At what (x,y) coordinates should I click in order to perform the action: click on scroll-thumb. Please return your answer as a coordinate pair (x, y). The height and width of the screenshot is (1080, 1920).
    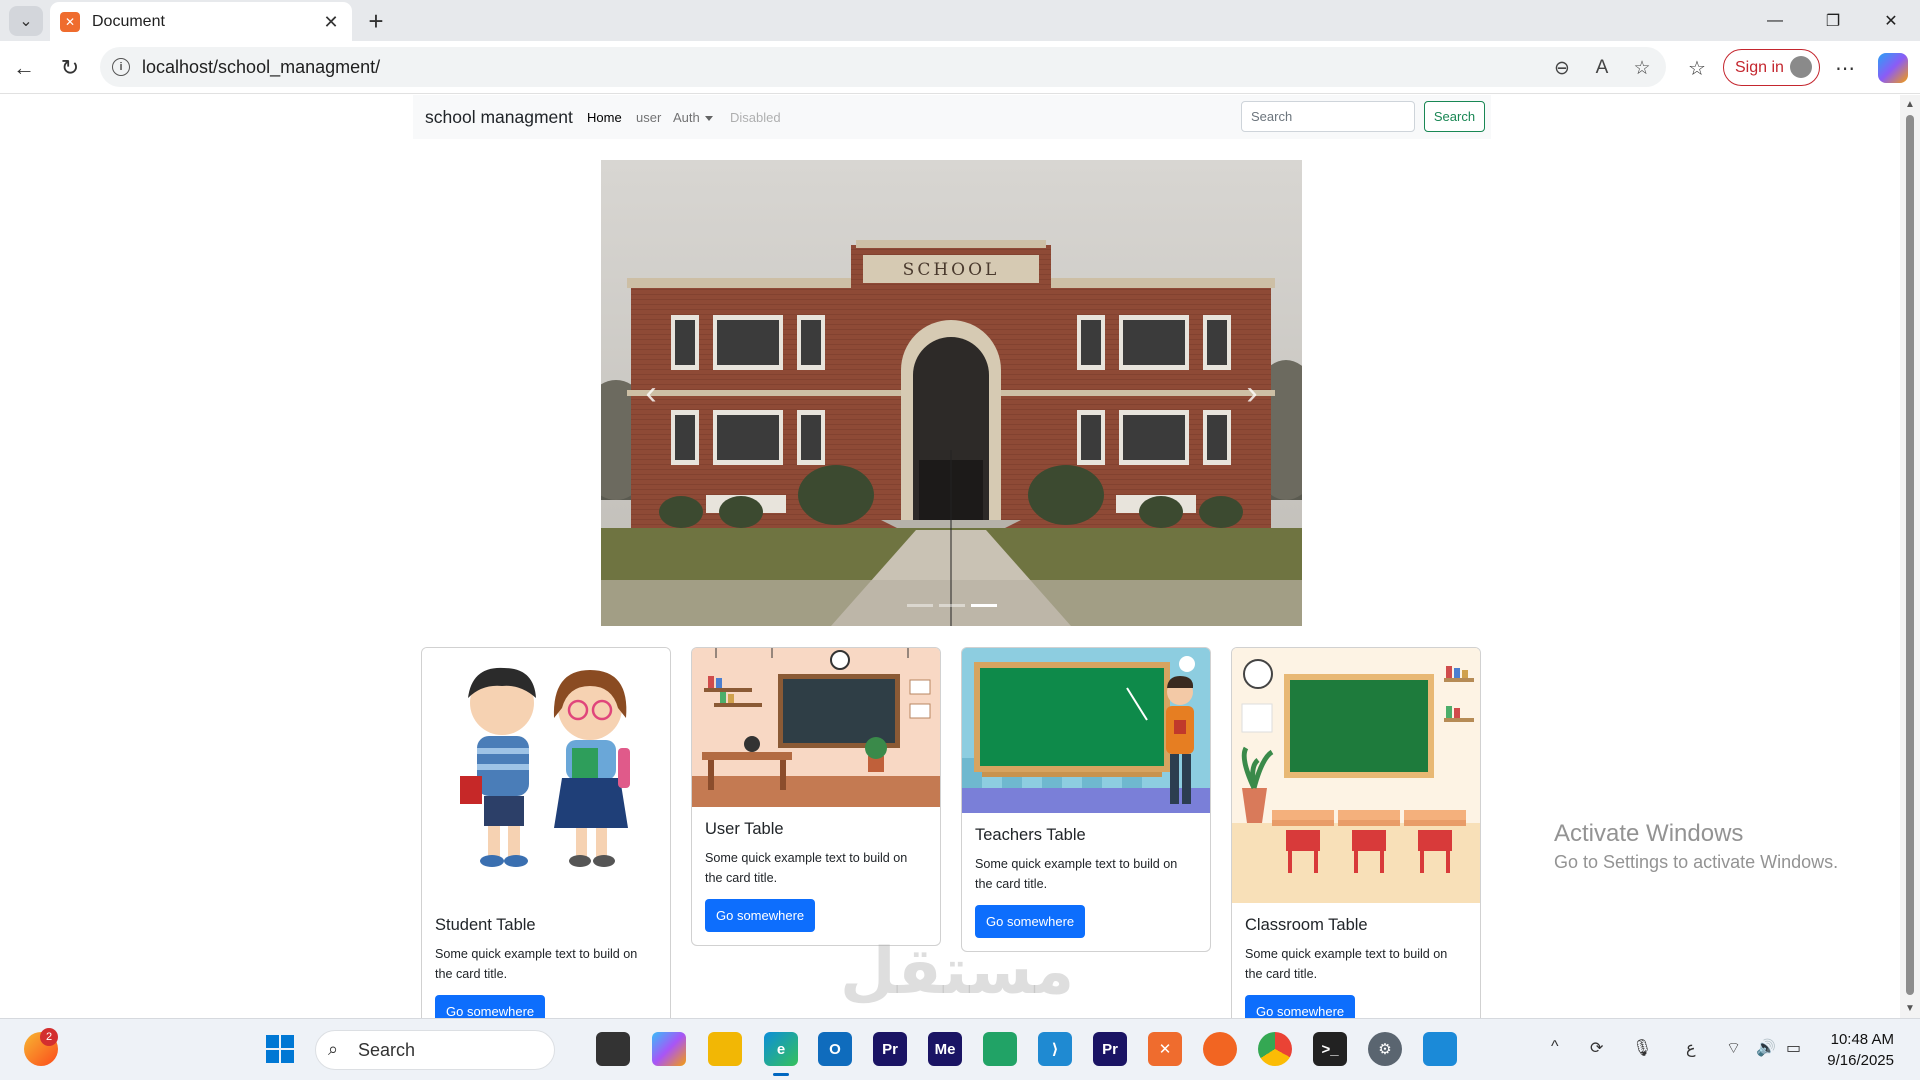
    Looking at the image, I should click on (1910, 555).